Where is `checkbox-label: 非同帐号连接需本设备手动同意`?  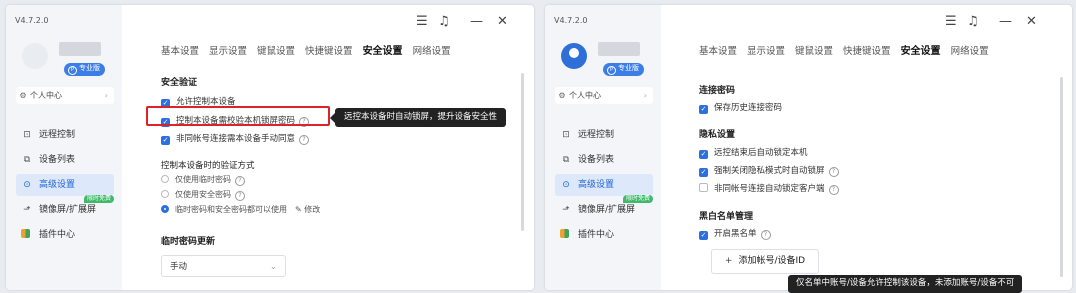 checkbox-label: 非同帐号连接需本设备手动同意 is located at coordinates (236, 139).